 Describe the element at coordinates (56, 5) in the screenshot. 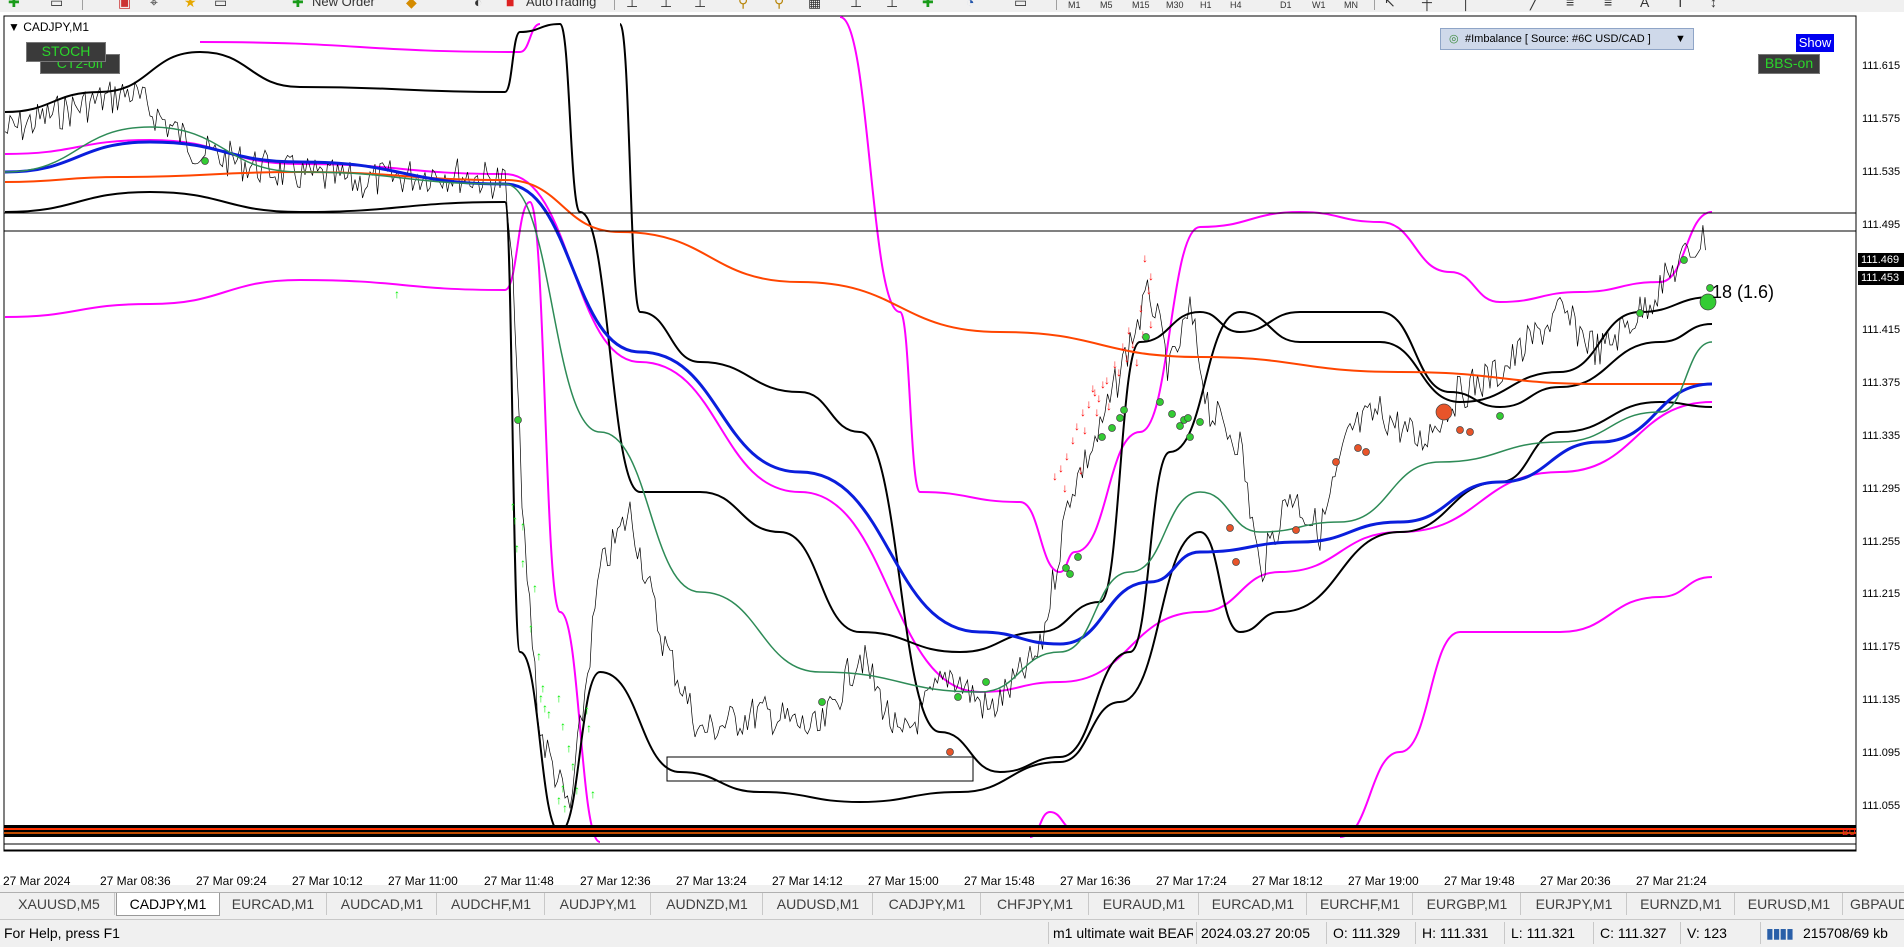

I see `profiles-icon: ▭` at that location.